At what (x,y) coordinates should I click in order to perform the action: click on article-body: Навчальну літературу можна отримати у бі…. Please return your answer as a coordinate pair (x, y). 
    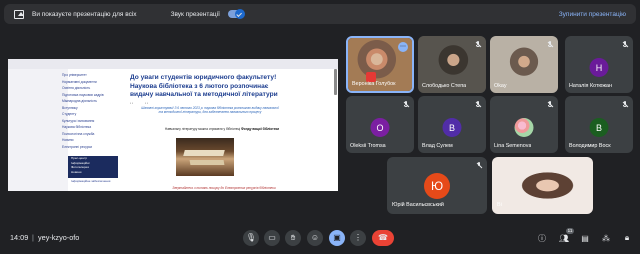
    Looking at the image, I should click on (222, 129).